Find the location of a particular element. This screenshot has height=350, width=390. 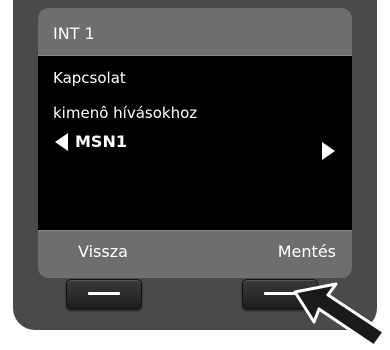

softkey-bar-mark is located at coordinates (104, 293).